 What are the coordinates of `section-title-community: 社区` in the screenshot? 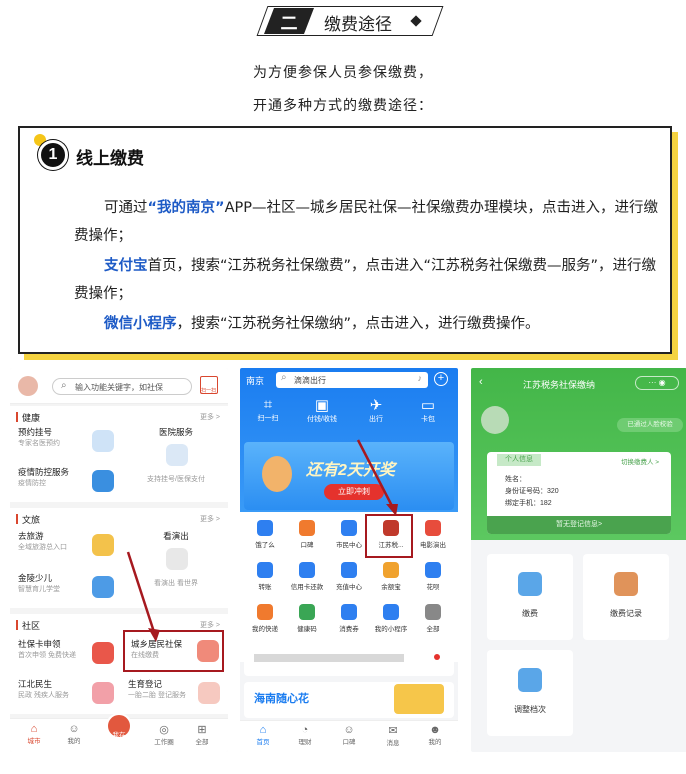 It's located at (31, 626).